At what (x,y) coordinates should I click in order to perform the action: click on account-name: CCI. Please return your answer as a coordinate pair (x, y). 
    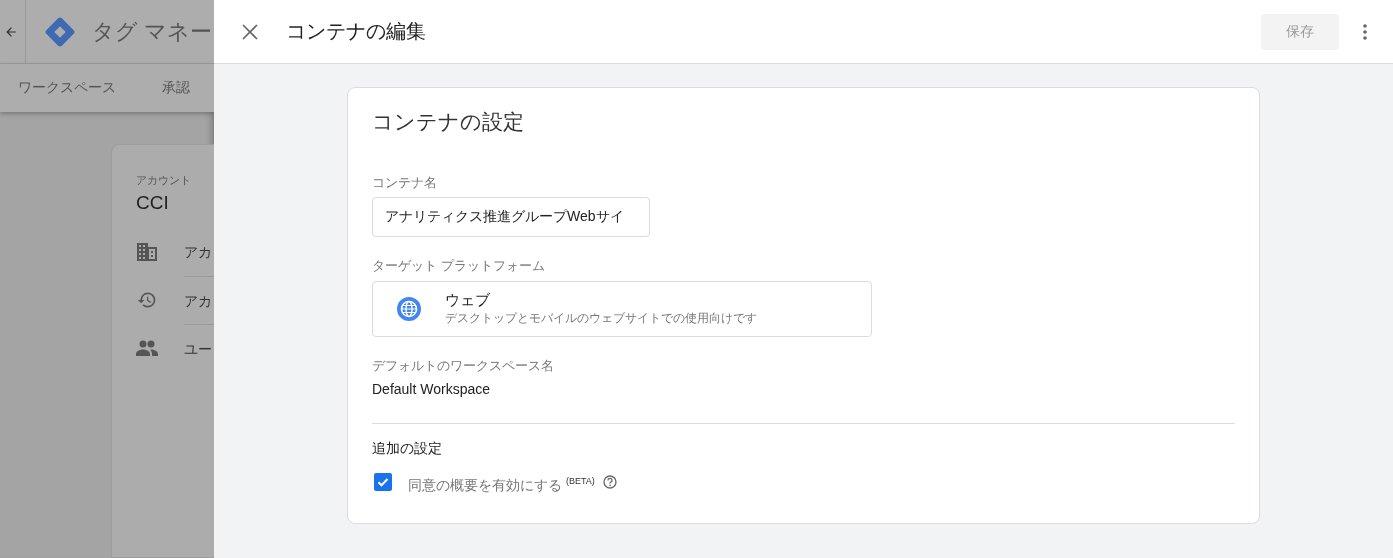
    Looking at the image, I should click on (153, 203).